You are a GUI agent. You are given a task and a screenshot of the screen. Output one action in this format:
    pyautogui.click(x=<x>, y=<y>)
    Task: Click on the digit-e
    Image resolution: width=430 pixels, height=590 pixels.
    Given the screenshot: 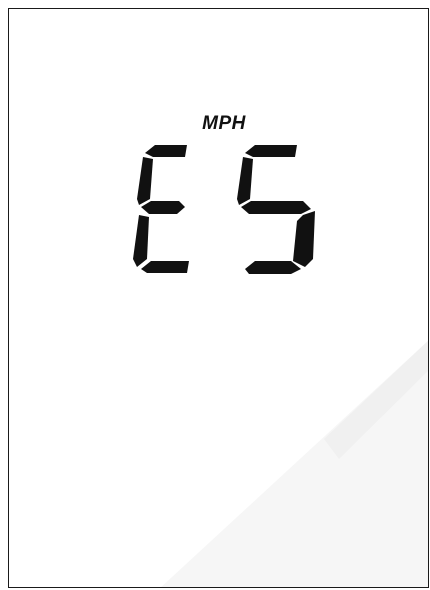 What is the action you would take?
    pyautogui.click(x=161, y=209)
    